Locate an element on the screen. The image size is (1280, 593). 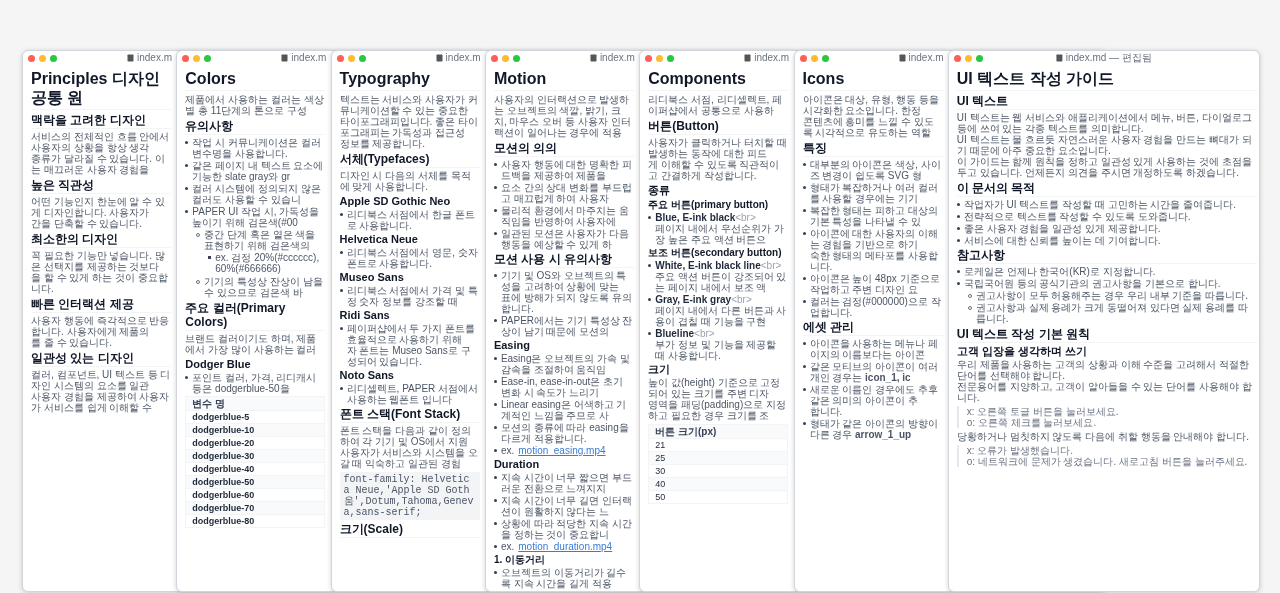
window-title: index.md — 편집됨 is located at coordinates (1108, 58).